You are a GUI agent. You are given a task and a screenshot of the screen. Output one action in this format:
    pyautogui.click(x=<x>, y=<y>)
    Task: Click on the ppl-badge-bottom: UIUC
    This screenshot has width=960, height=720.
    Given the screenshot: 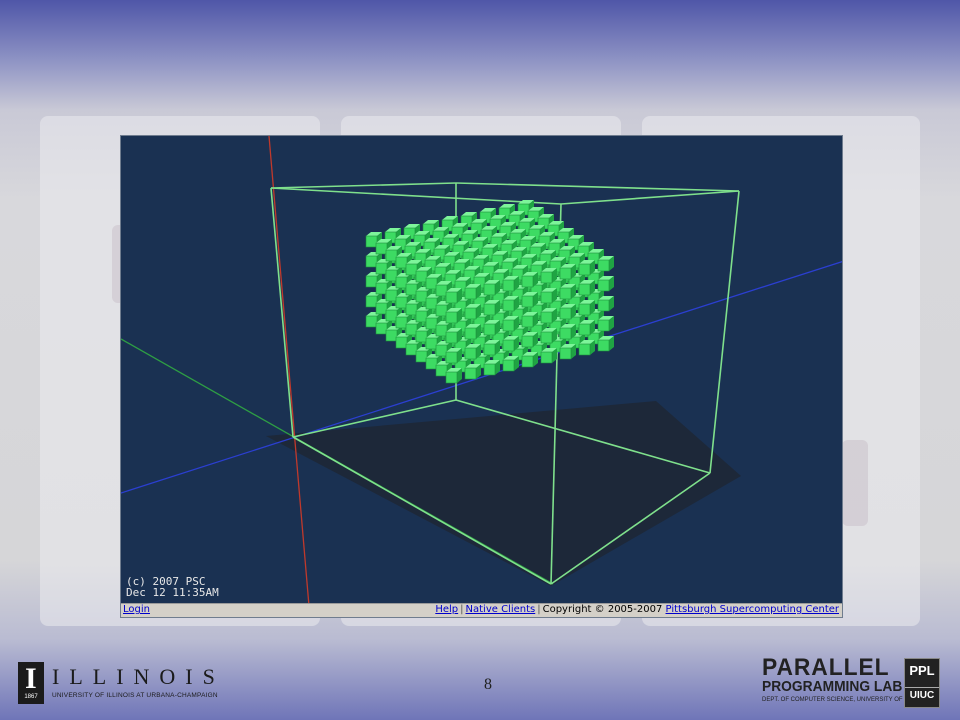 What is the action you would take?
    pyautogui.click(x=922, y=694)
    